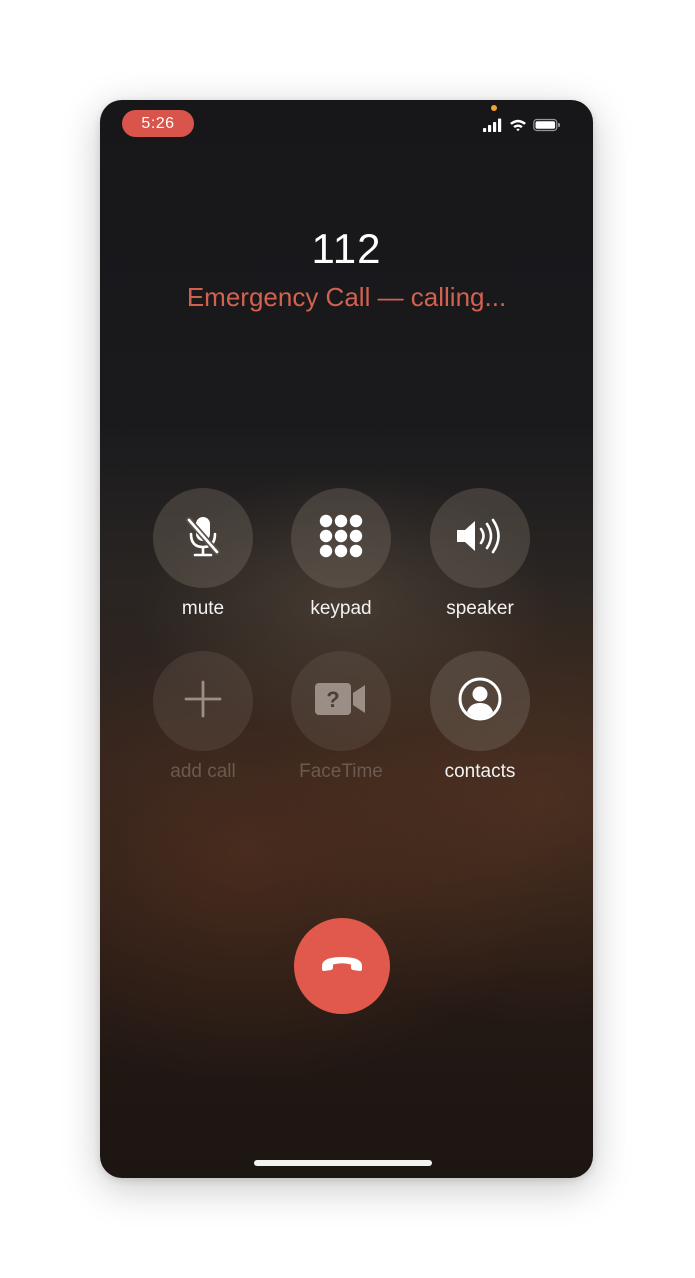  I want to click on home-indicator, so click(343, 1163).